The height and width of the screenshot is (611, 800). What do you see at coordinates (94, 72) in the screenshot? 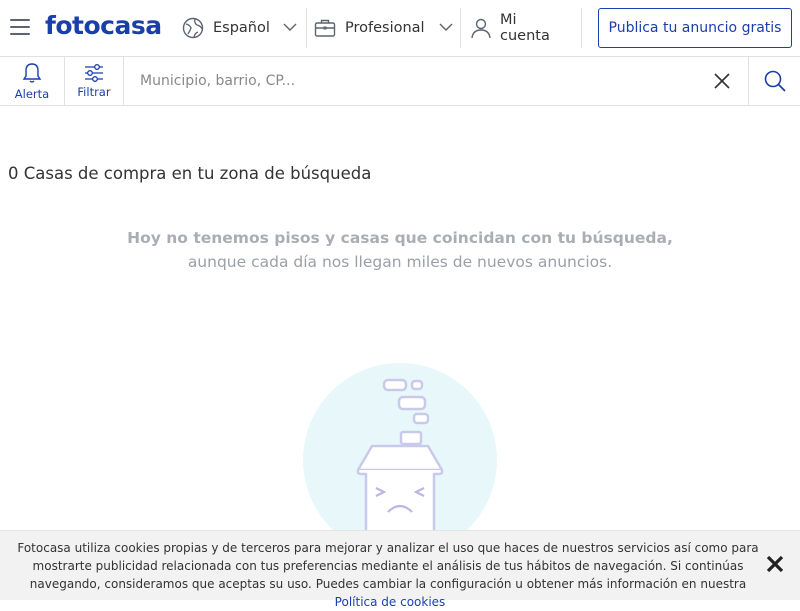
I see `sliders-icon` at bounding box center [94, 72].